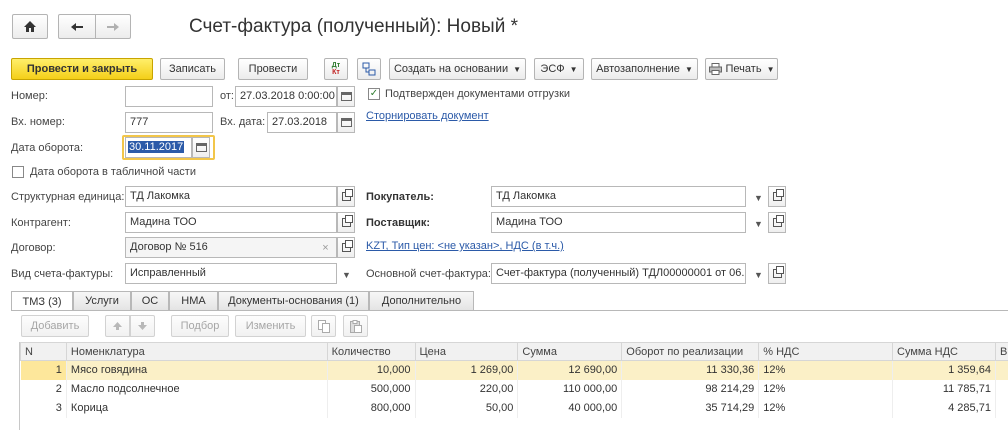 This screenshot has height=430, width=1008. What do you see at coordinates (43, 370) in the screenshot?
I see `cell-n: 1` at bounding box center [43, 370].